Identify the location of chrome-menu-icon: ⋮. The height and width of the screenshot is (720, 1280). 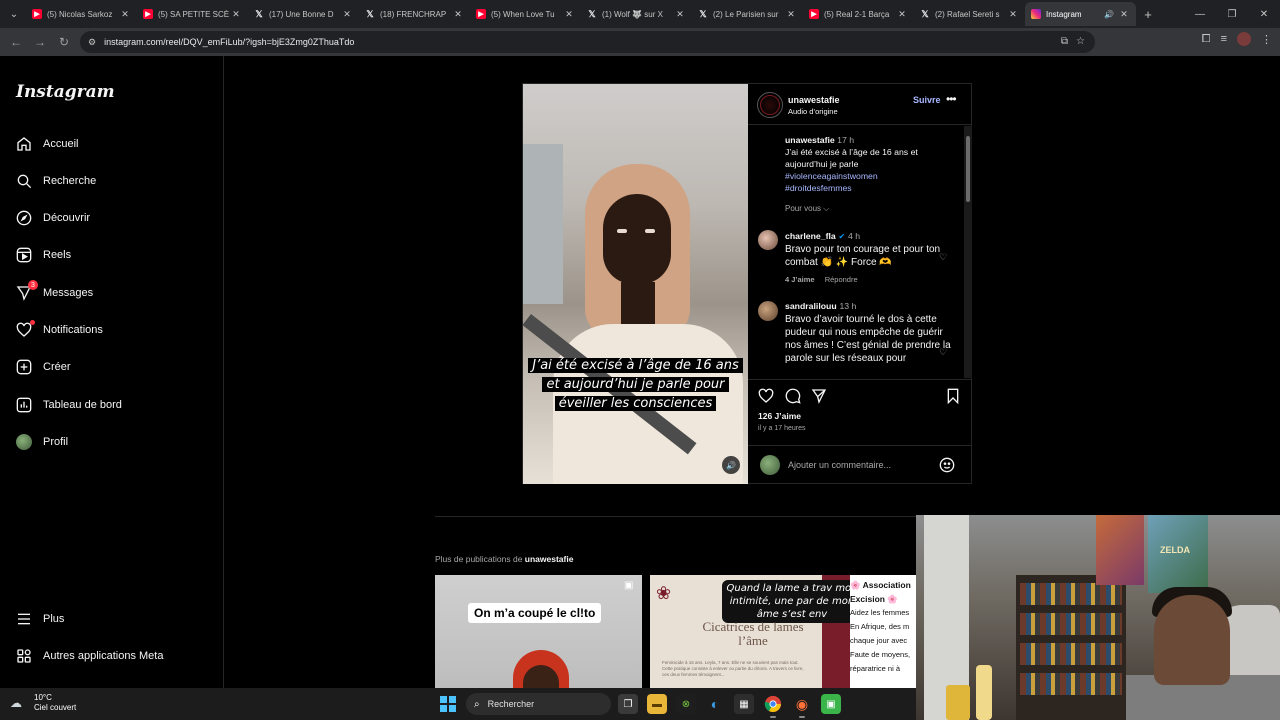
(1266, 39).